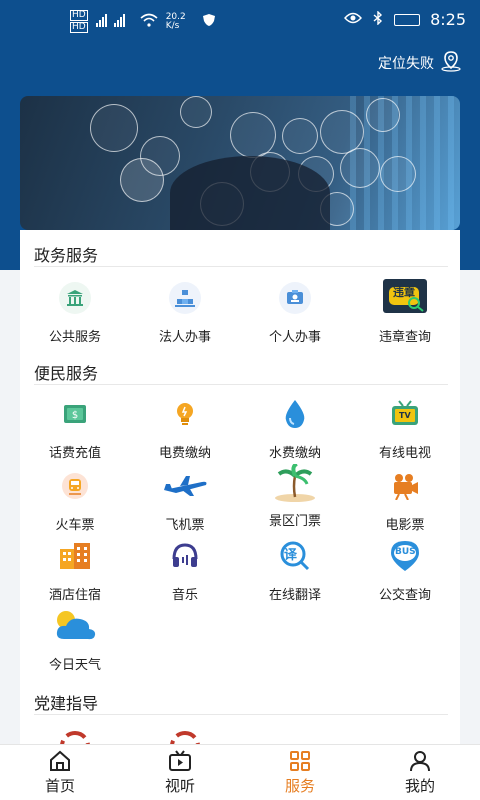  I want to click on user-icon, so click(420, 761).